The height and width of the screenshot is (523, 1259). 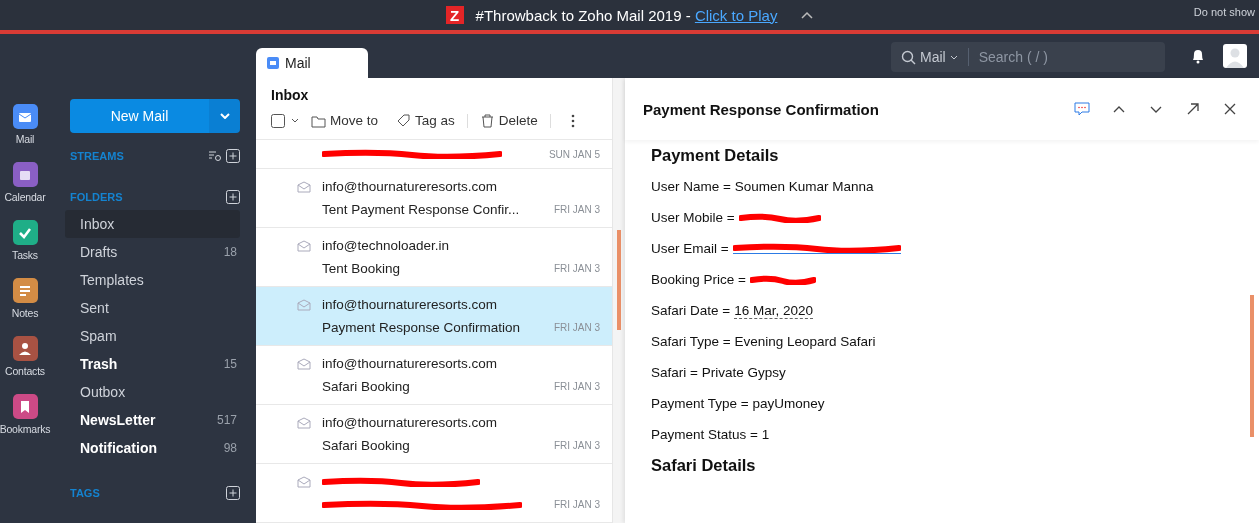 What do you see at coordinates (25, 116) in the screenshot?
I see `mail-app-icon` at bounding box center [25, 116].